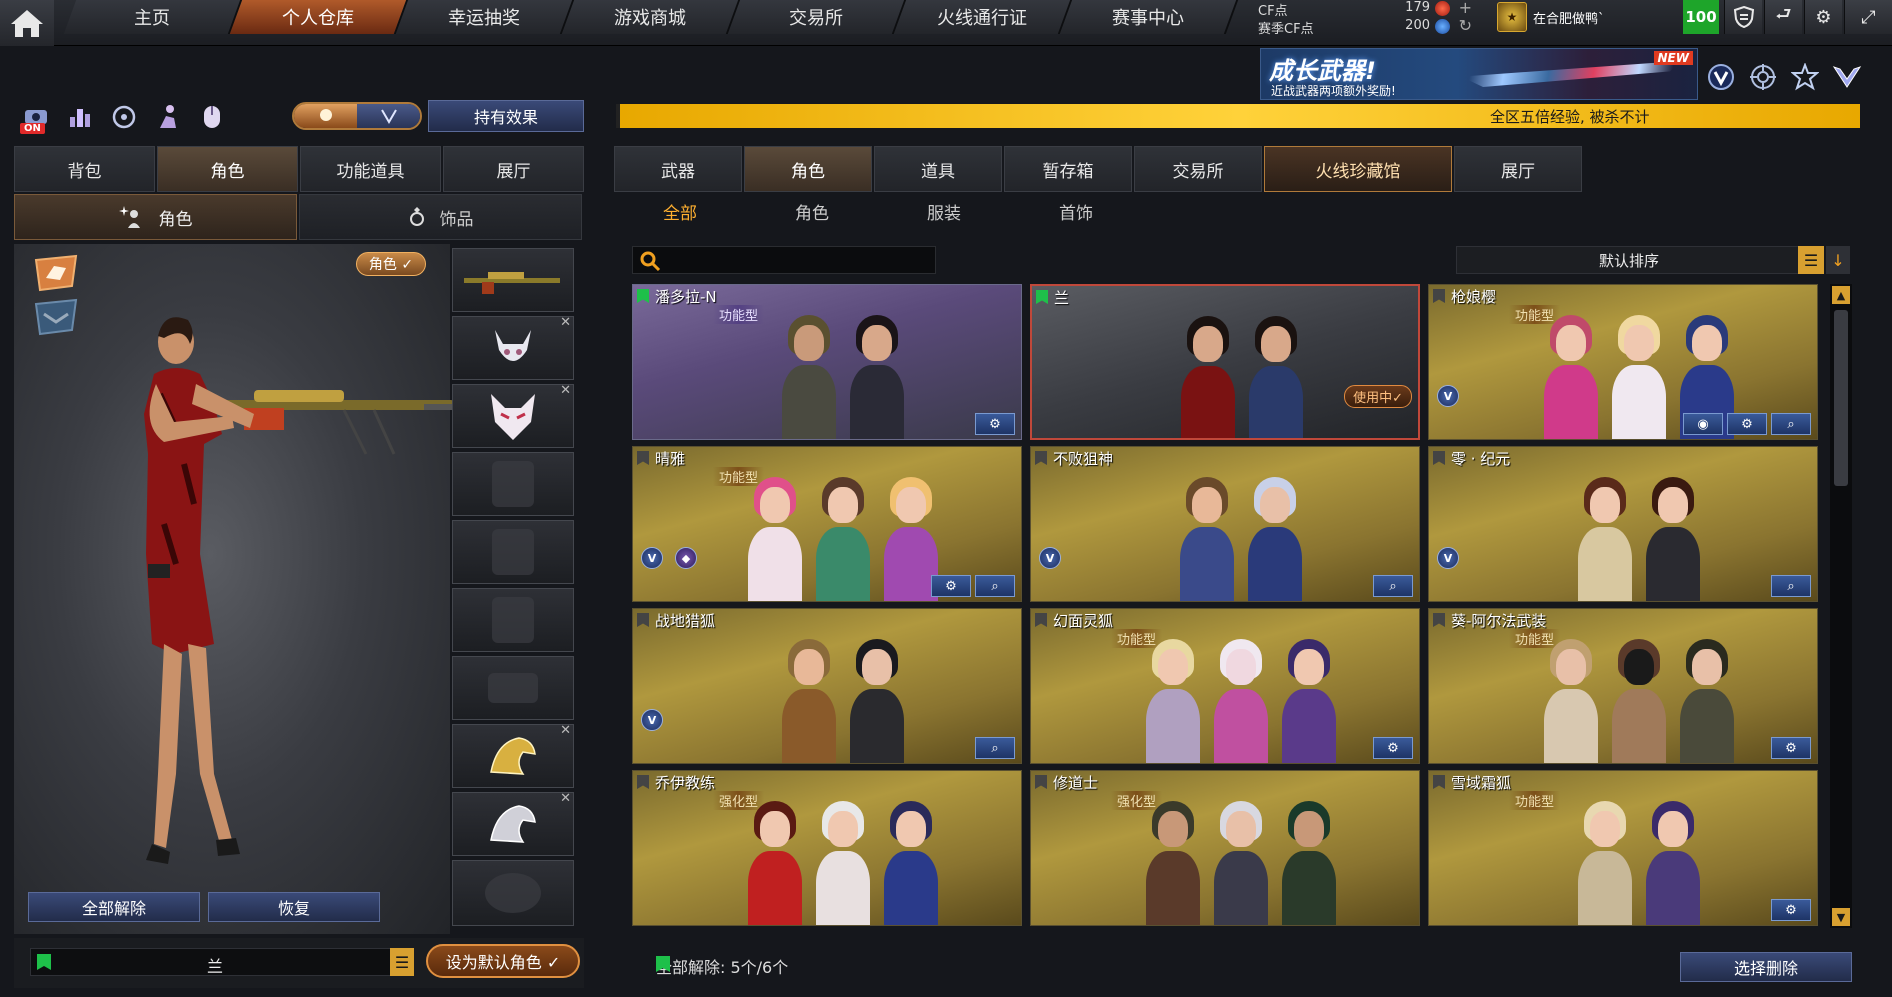 The image size is (1892, 997). What do you see at coordinates (513, 415) in the screenshot?
I see `slot-mask: ✕` at bounding box center [513, 415].